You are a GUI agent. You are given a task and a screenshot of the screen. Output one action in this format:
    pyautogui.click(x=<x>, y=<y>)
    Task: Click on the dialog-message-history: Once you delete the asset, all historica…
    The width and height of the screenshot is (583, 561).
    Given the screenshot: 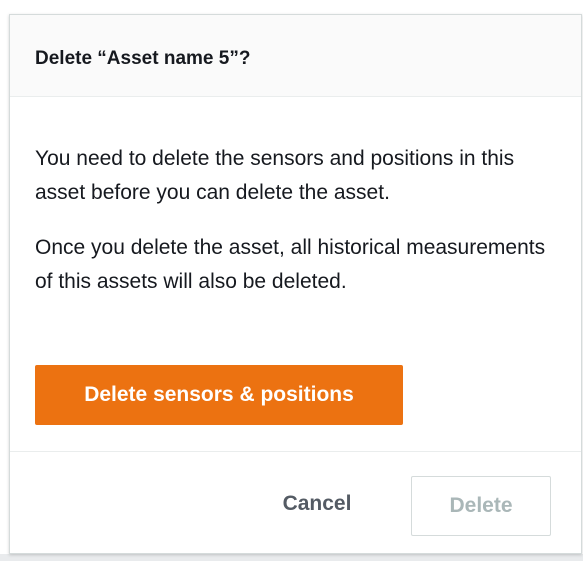 What is the action you would take?
    pyautogui.click(x=290, y=264)
    